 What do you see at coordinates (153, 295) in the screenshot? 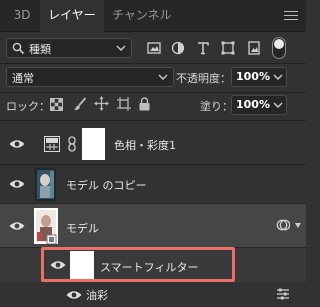
I see `filter-row-oil-paint` at bounding box center [153, 295].